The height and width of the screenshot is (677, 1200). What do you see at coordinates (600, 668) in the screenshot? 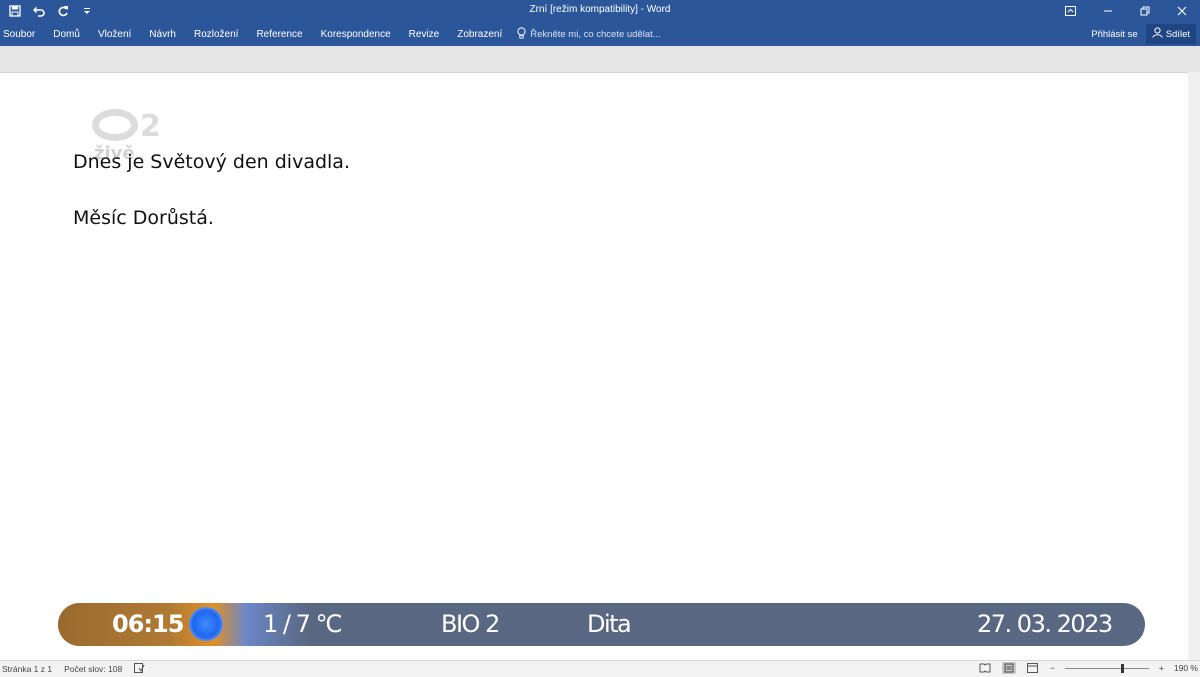
I see `status-bar: Stránka 1 z 1 Počet slov: 108 − + 190 %` at bounding box center [600, 668].